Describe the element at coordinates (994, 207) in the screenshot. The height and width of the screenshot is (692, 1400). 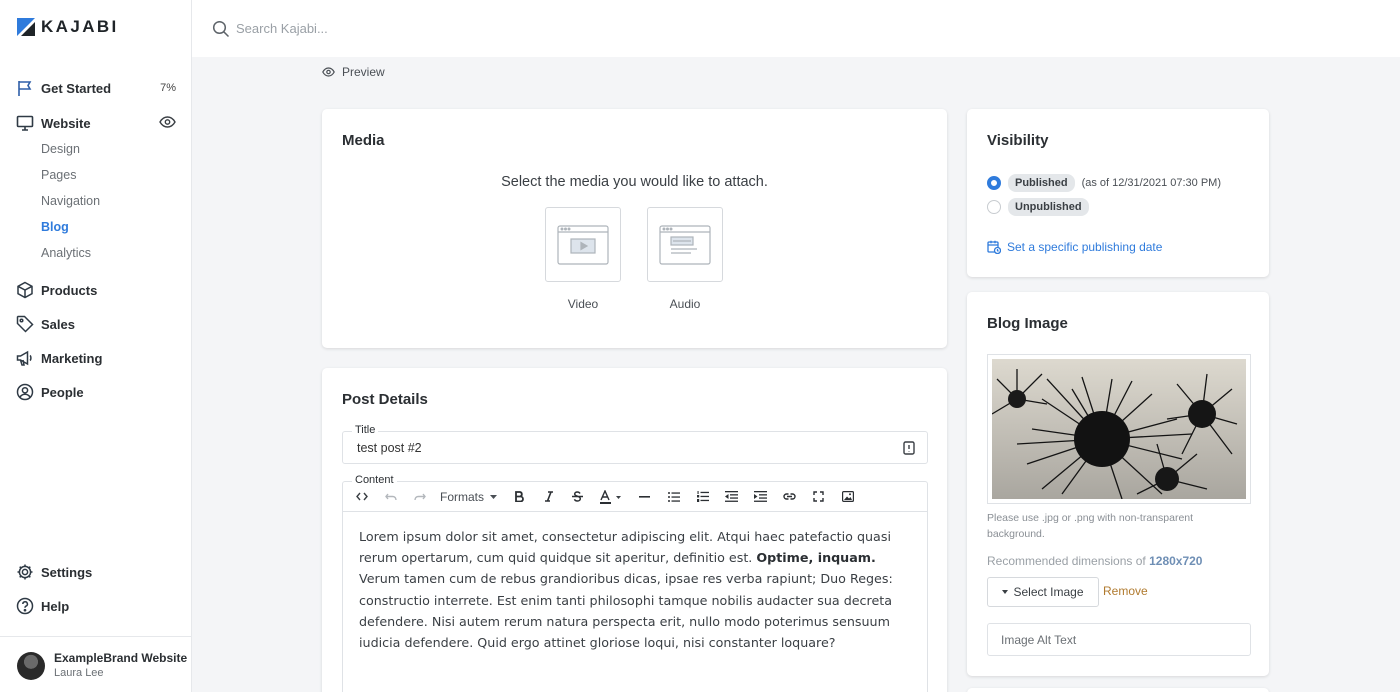
I see `unpublished-radio` at that location.